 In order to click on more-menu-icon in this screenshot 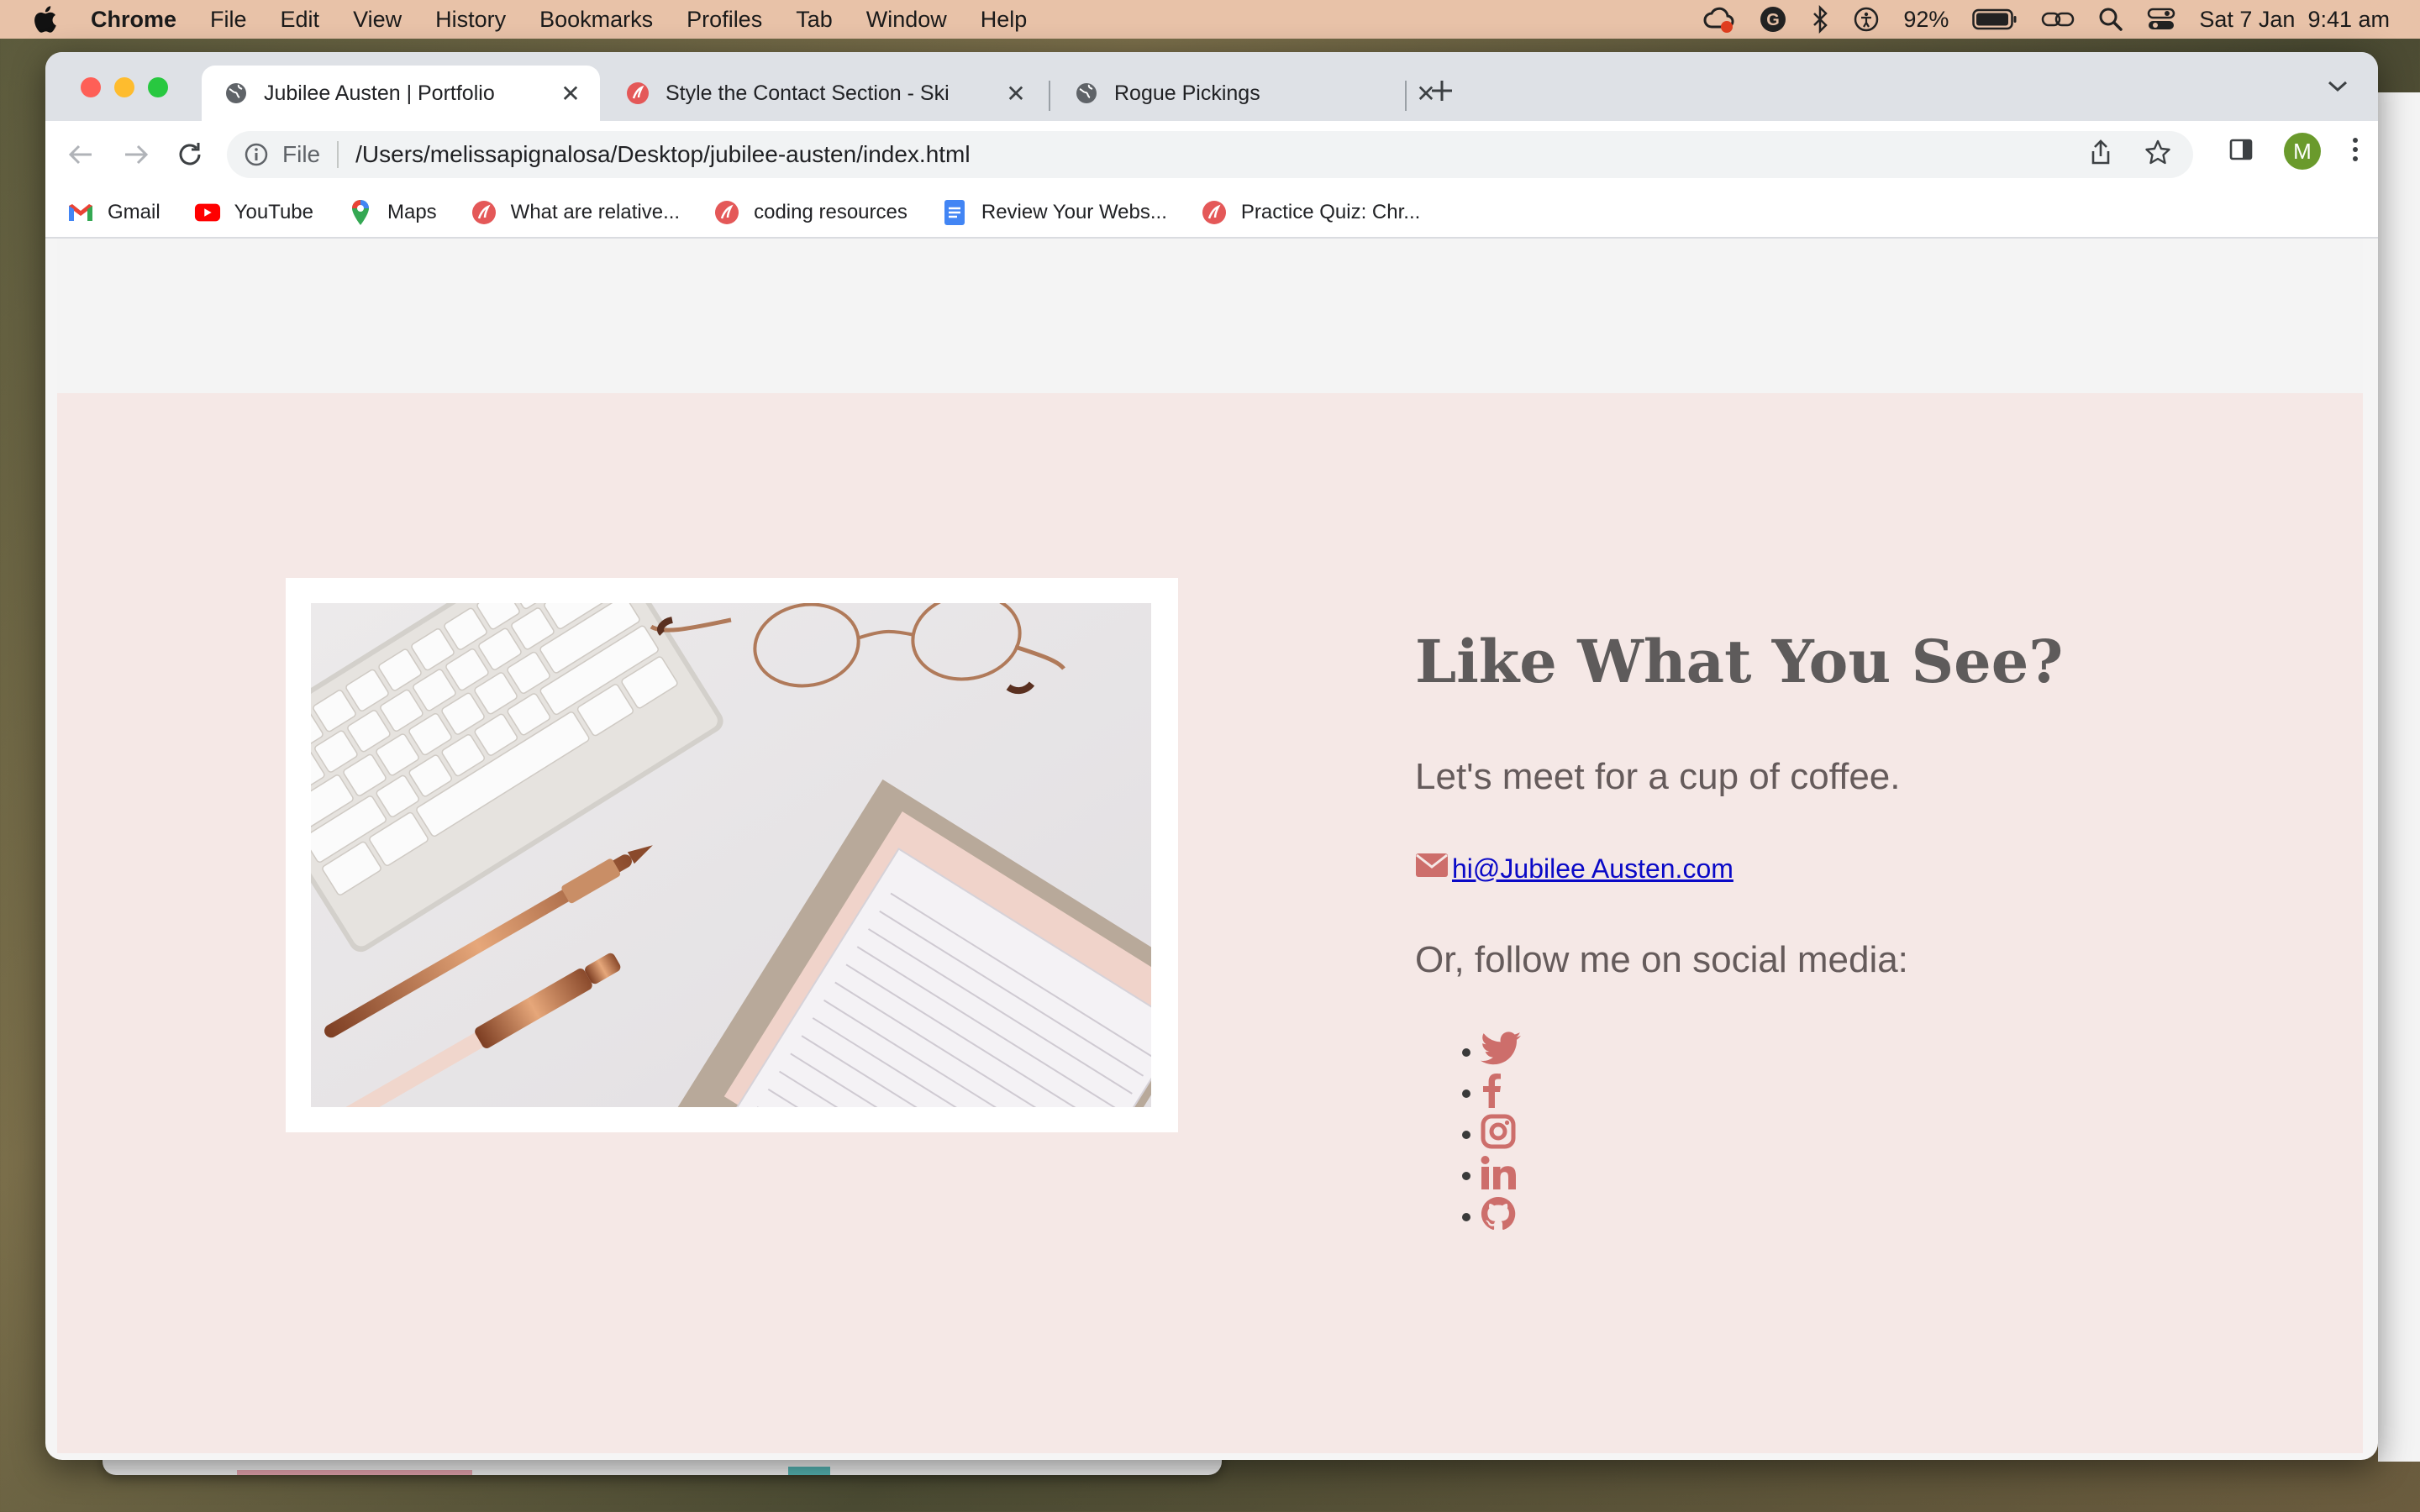, I will do `click(2355, 151)`.